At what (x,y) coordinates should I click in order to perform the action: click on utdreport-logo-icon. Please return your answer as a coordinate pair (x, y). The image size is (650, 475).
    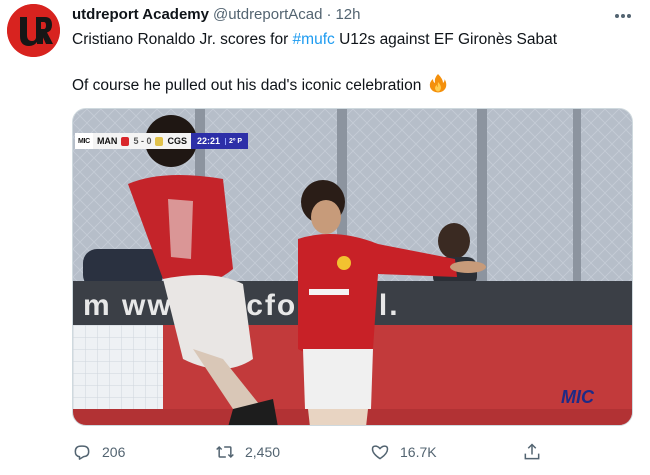
    Looking at the image, I should click on (33, 30).